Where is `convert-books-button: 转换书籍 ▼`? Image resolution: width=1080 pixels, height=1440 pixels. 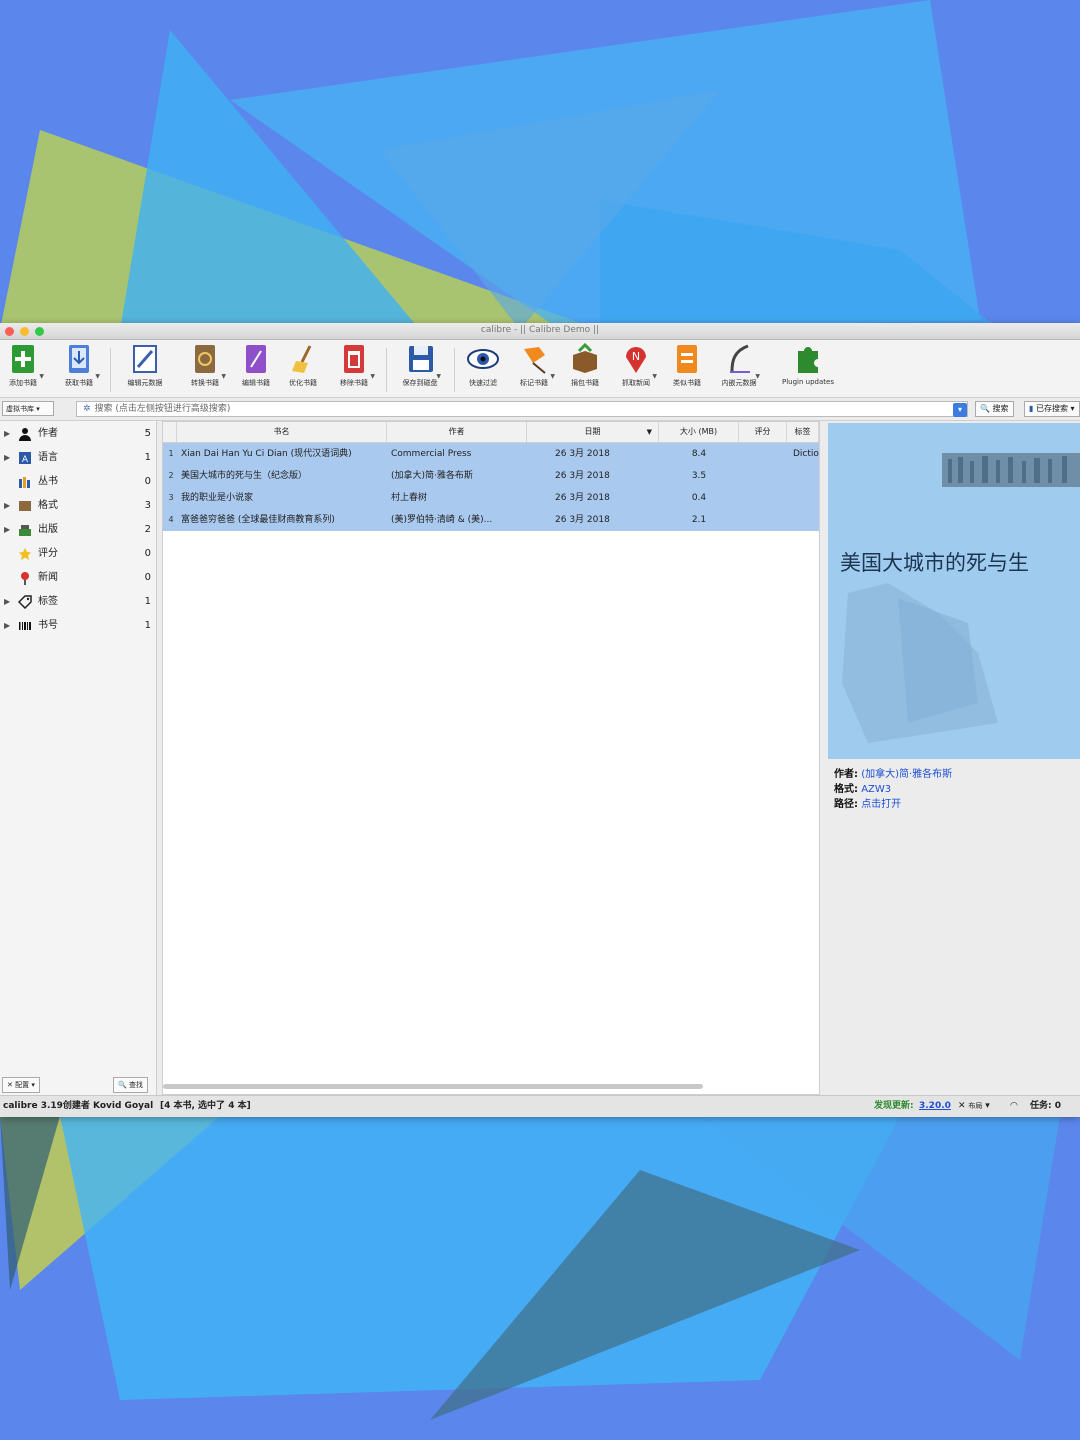
convert-books-button: 转换书籍 ▼ is located at coordinates (205, 369).